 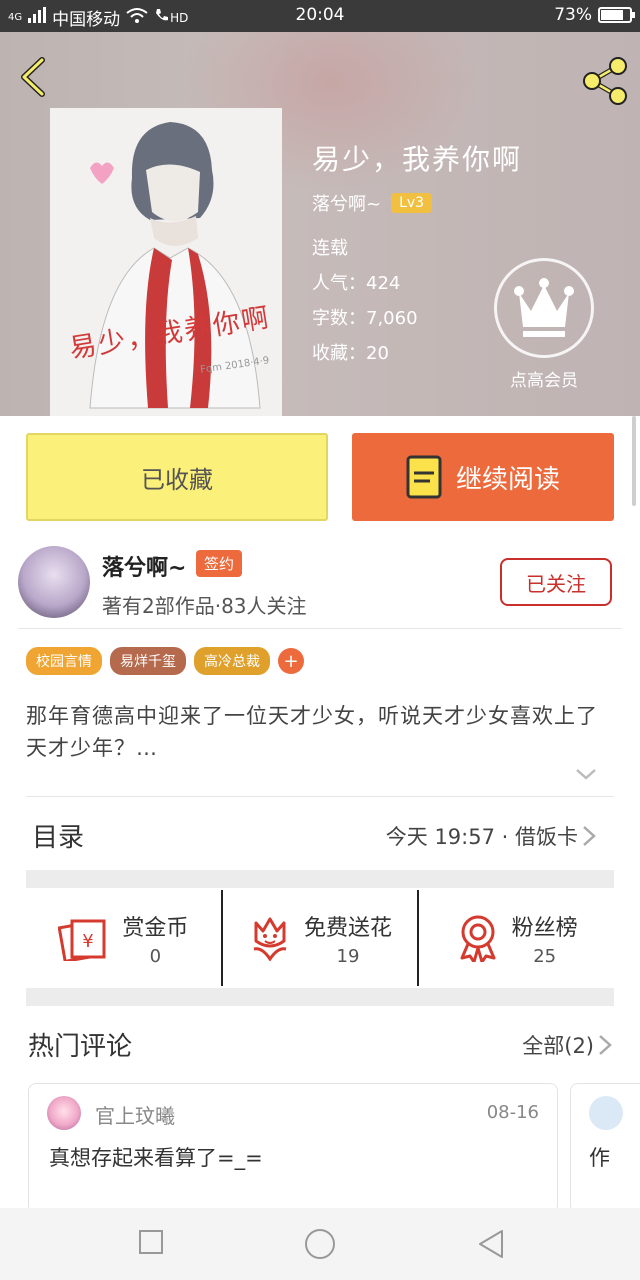 I want to click on book-cover: 易少，我养你啊 Fqm 2018·4·9, so click(x=166, y=262).